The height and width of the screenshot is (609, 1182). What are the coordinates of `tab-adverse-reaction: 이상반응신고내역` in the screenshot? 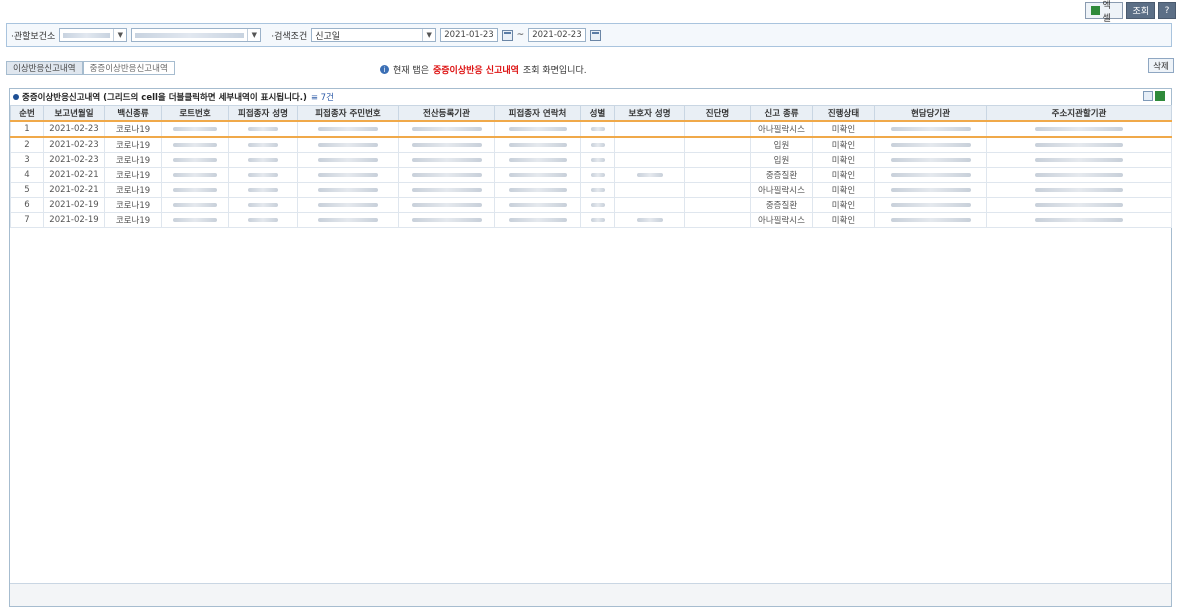 It's located at (44, 68).